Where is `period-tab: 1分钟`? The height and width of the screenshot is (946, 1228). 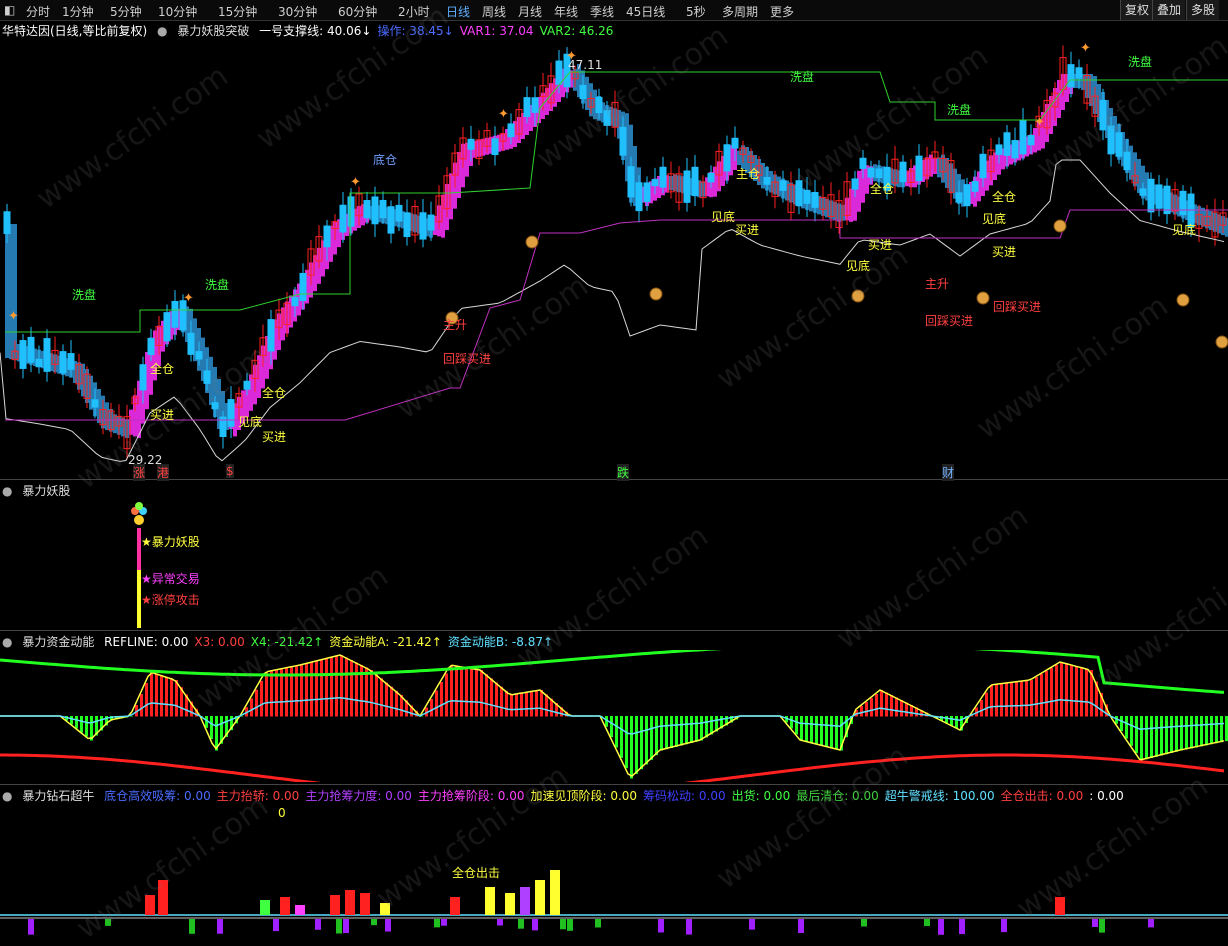
period-tab: 1分钟 is located at coordinates (78, 11).